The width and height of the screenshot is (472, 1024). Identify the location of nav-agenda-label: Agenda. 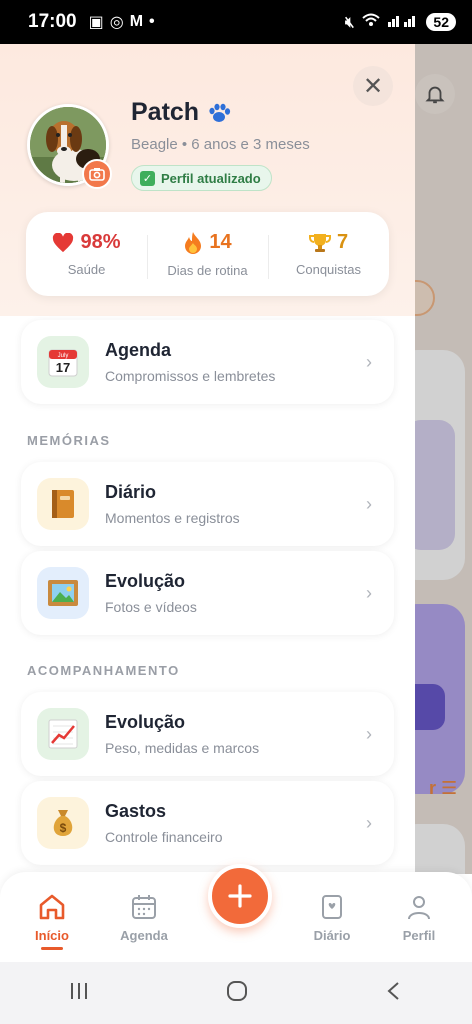
(144, 935).